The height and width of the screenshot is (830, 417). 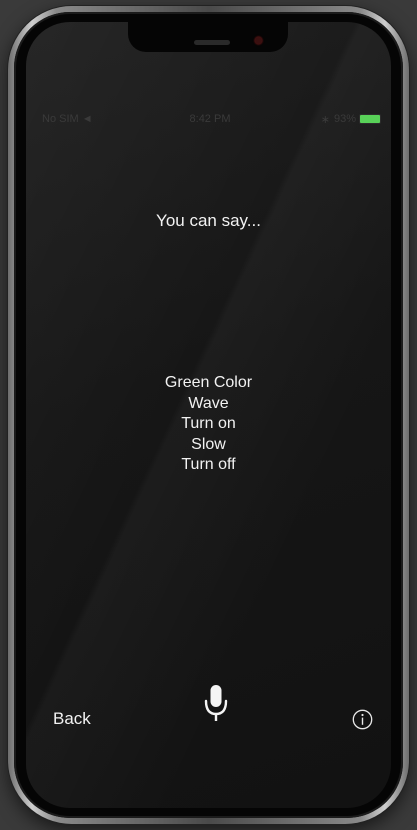 I want to click on battery-percent: 93%, so click(x=344, y=119).